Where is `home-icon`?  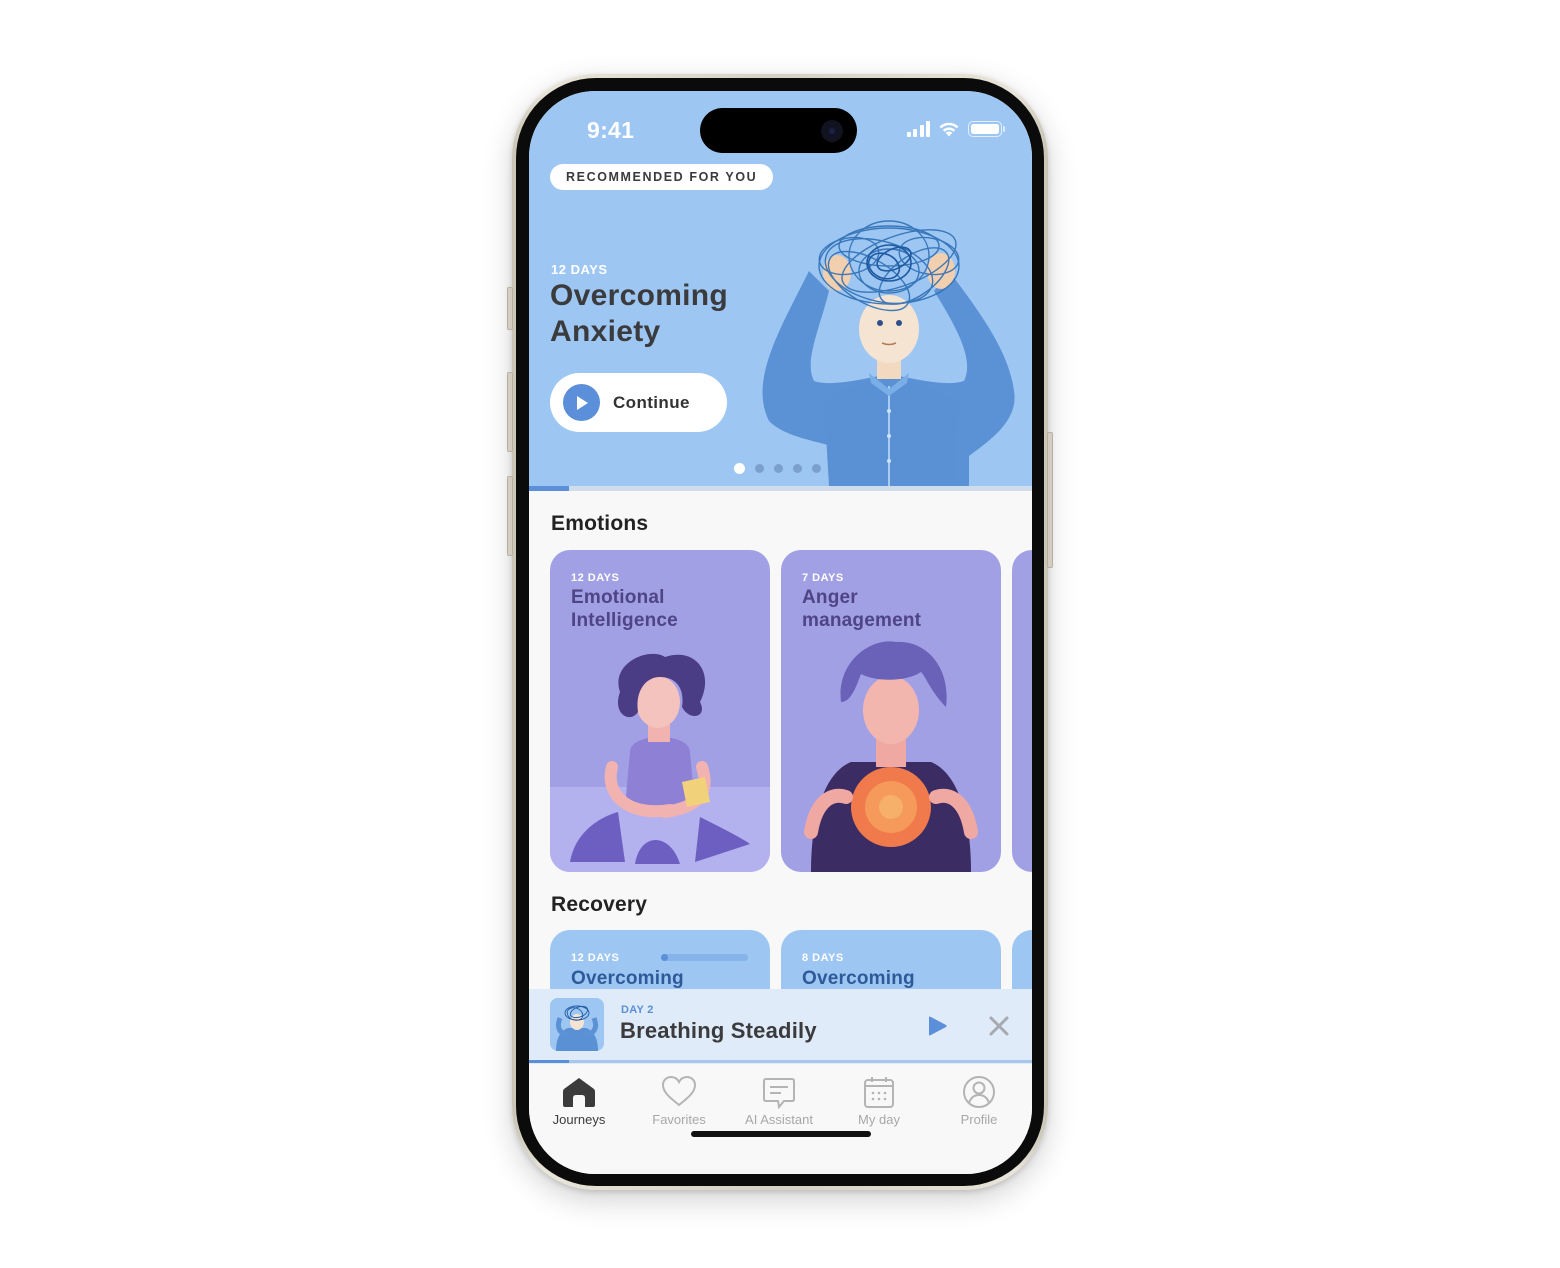 home-icon is located at coordinates (579, 1092).